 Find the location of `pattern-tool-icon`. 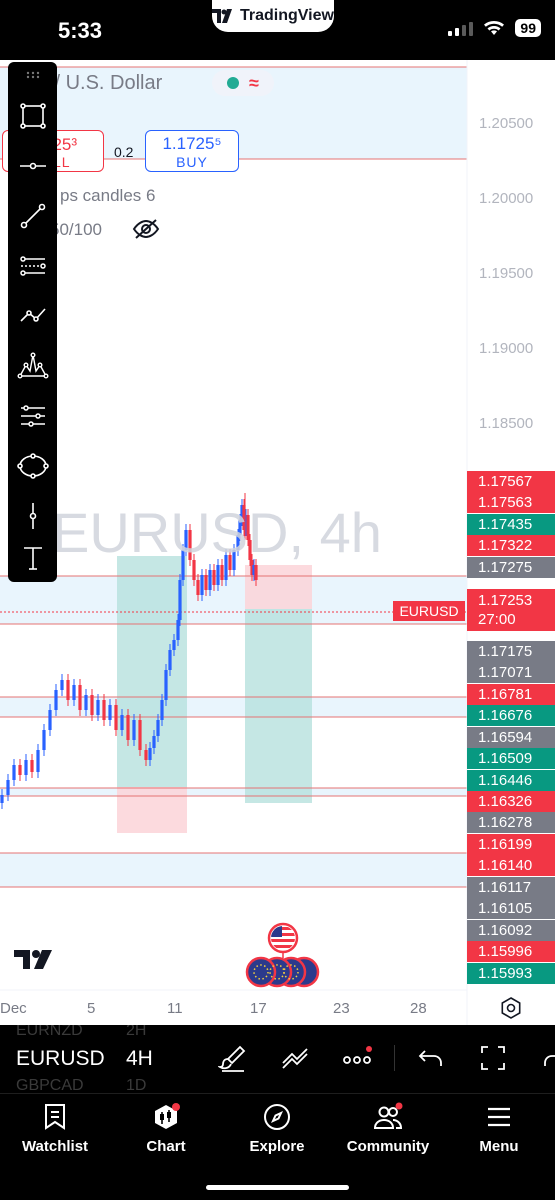

pattern-tool-icon is located at coordinates (33, 365).